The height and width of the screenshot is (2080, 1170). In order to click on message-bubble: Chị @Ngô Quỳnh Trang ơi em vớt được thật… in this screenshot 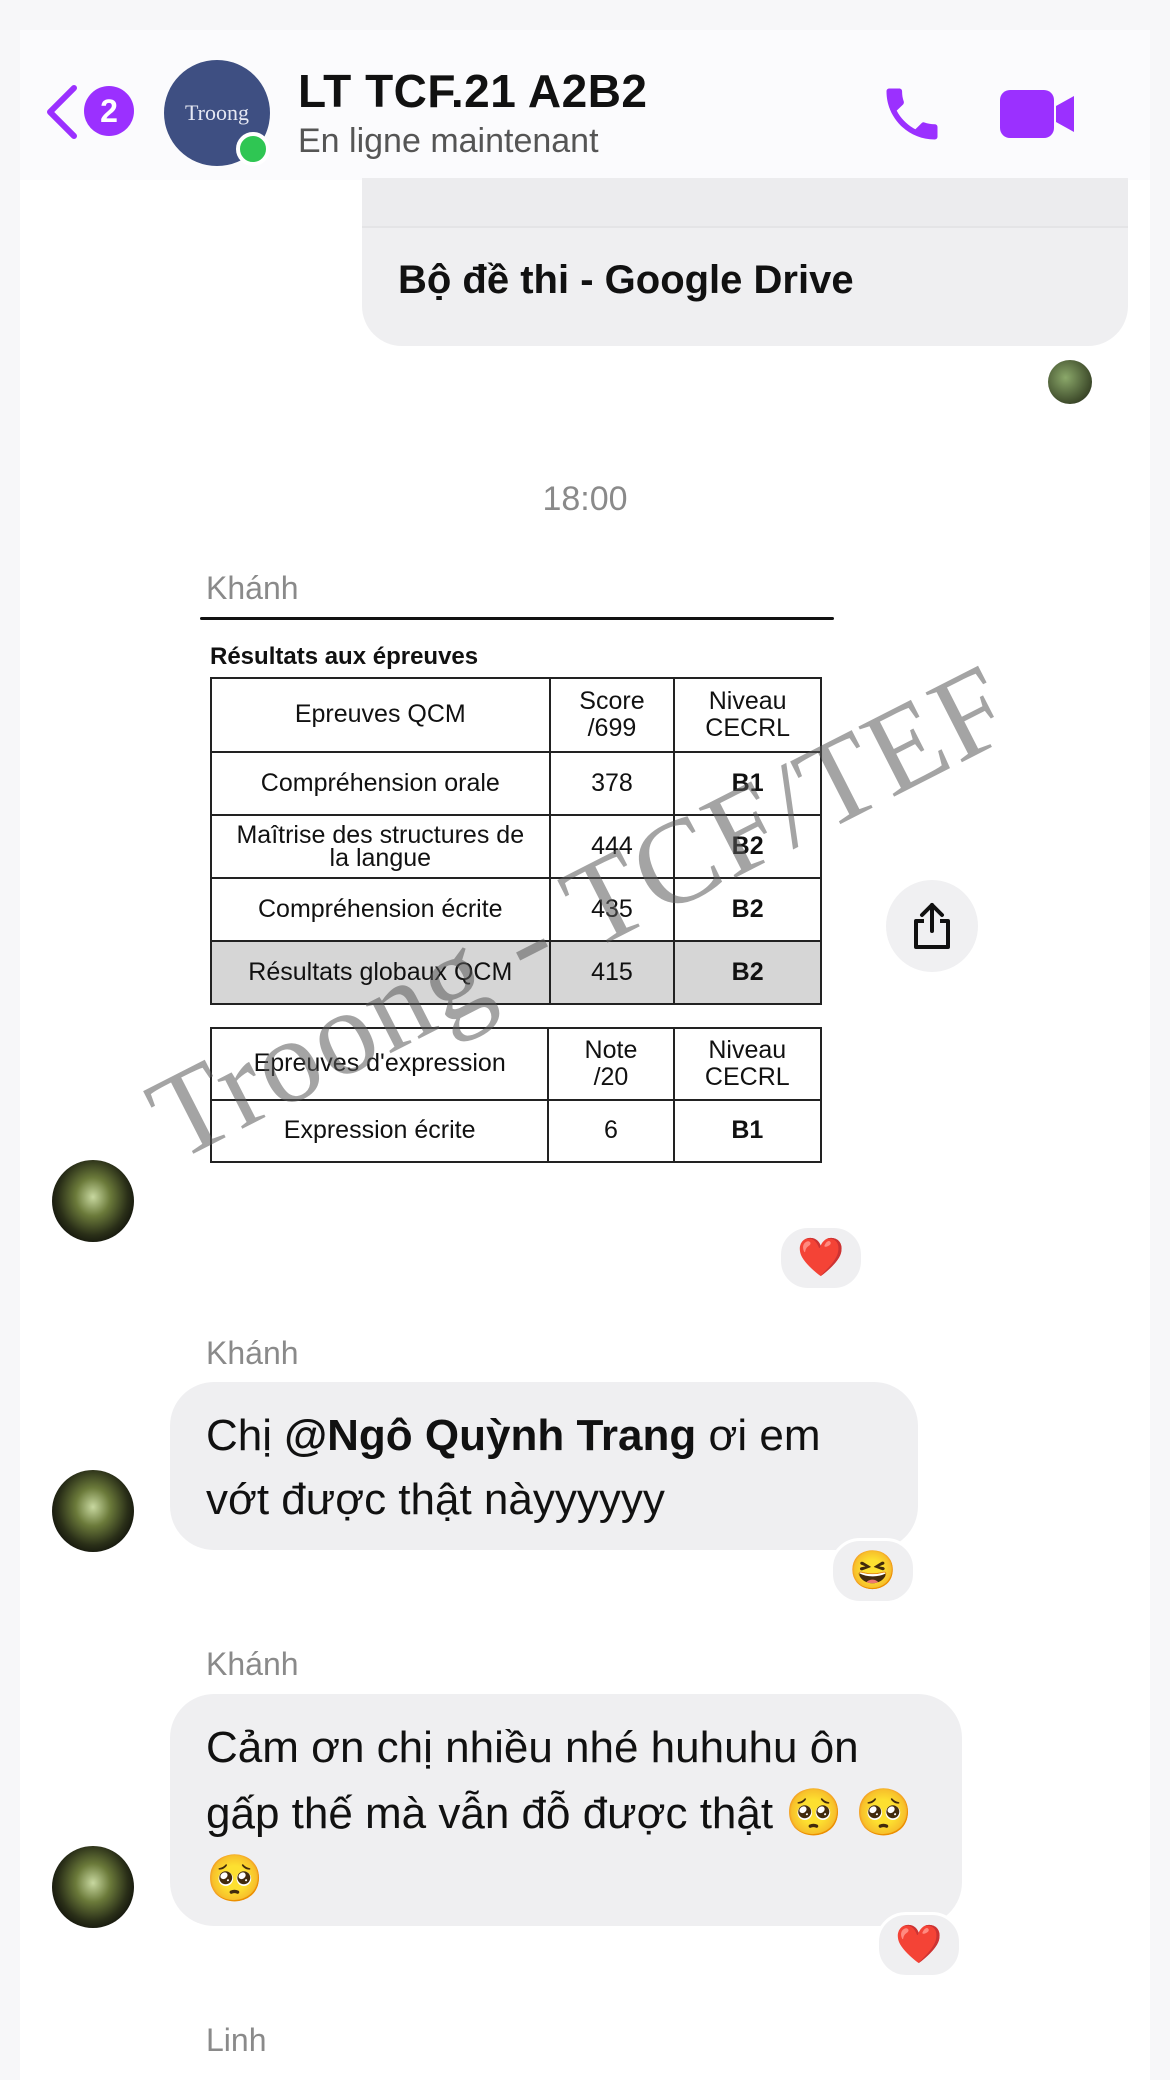, I will do `click(544, 1466)`.